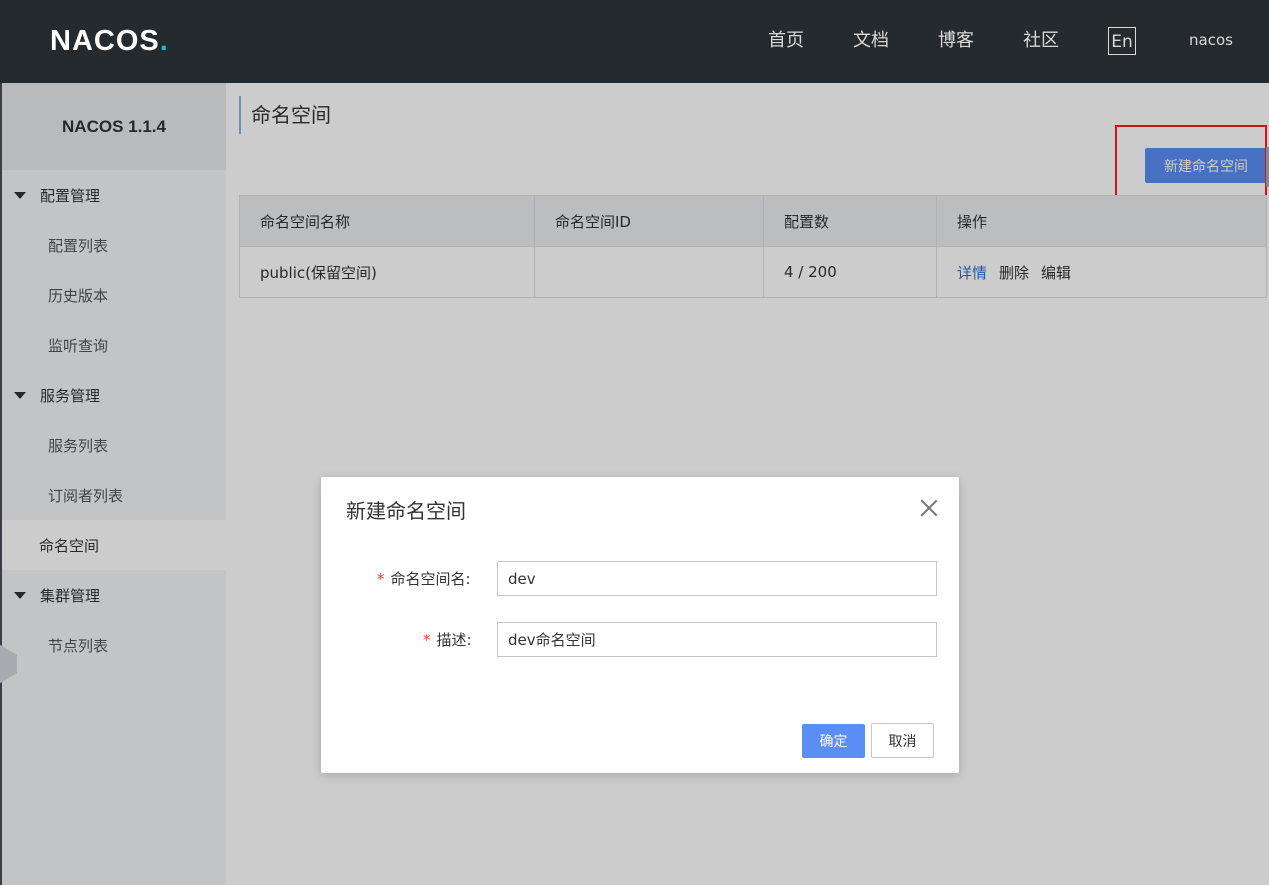 This screenshot has width=1269, height=885. What do you see at coordinates (956, 41) in the screenshot?
I see `nav-blog: 博客` at bounding box center [956, 41].